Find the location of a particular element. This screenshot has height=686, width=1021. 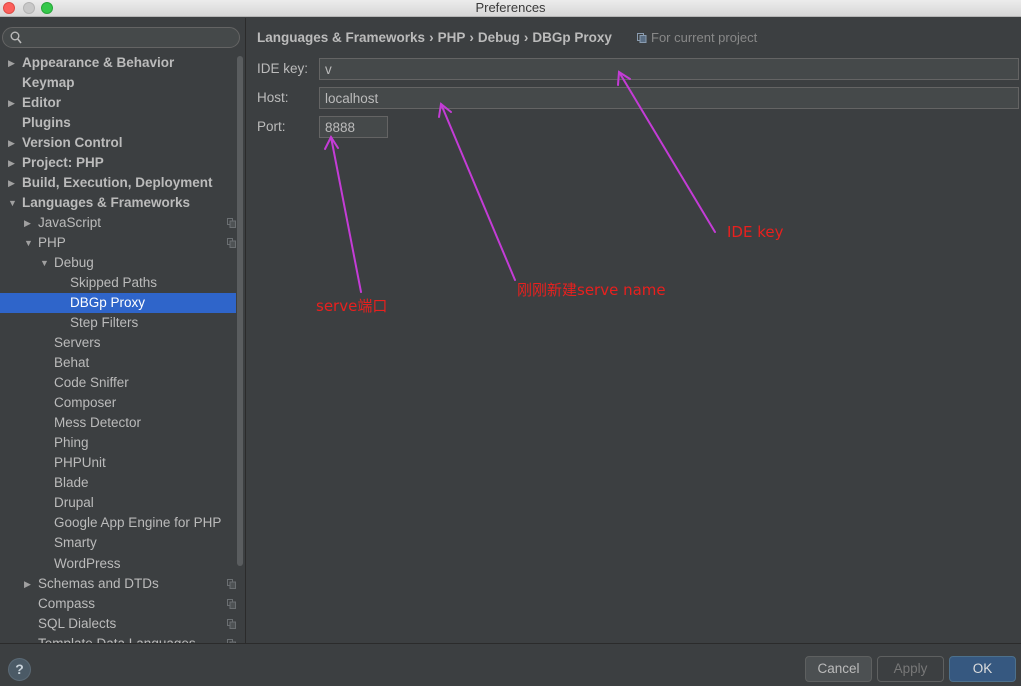

sidebar-item-label: Plugins is located at coordinates (46, 122).